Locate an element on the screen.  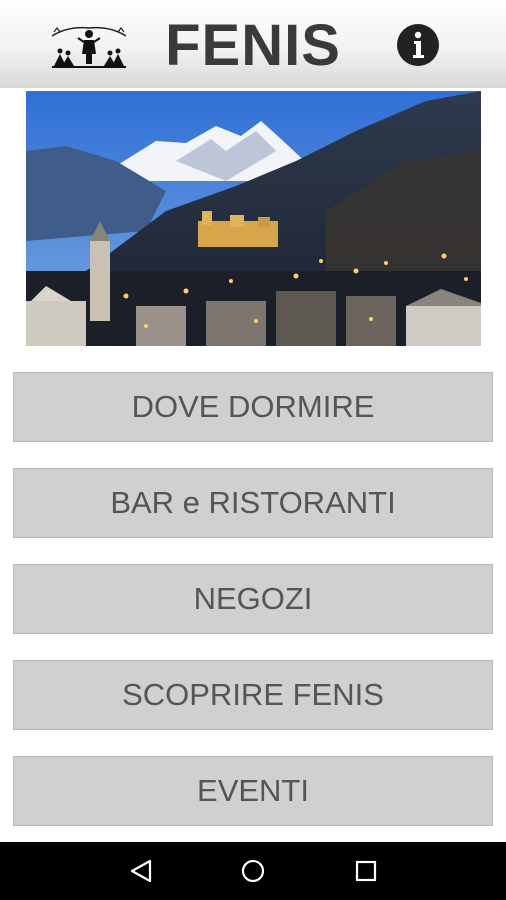
eventi-button: EVENTI is located at coordinates (253, 791).